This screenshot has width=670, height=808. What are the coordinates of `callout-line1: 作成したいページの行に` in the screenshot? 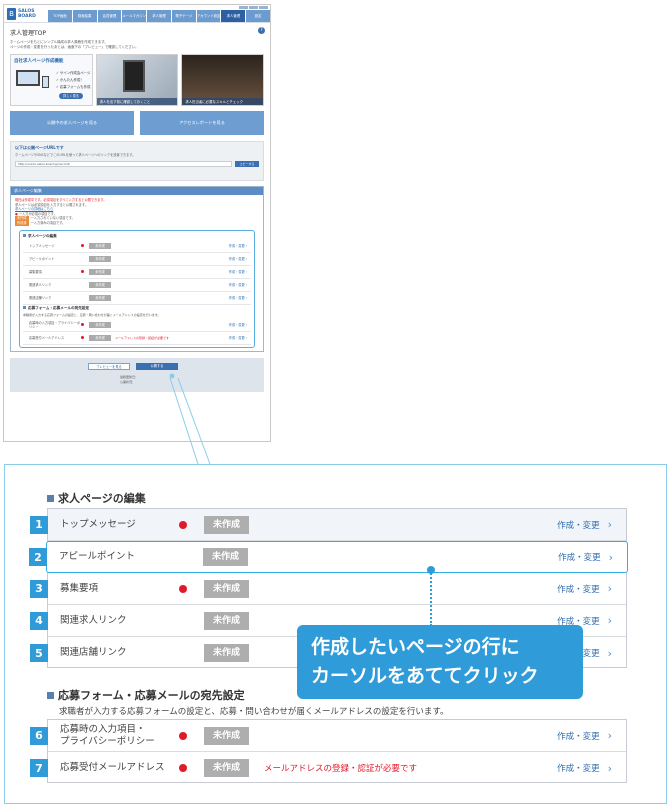 It's located at (415, 647).